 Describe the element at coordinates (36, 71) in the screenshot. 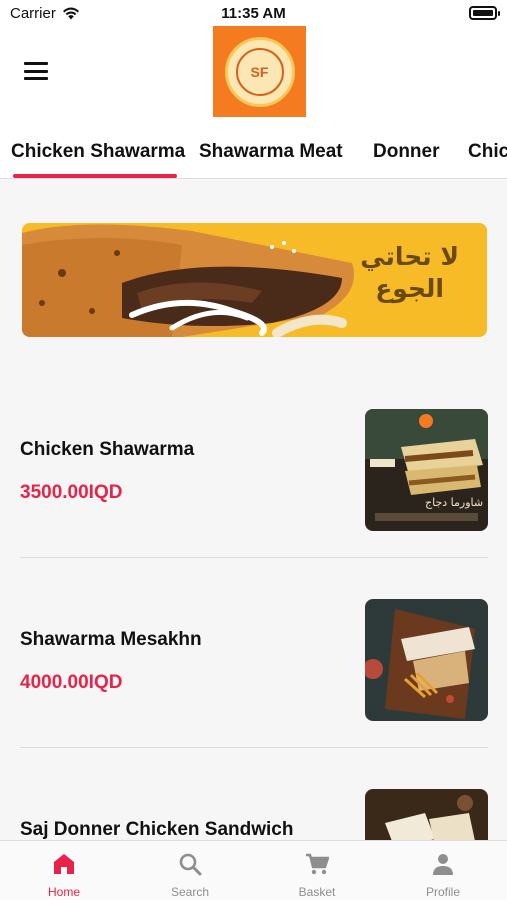

I see `hamburger-menu-icon` at that location.